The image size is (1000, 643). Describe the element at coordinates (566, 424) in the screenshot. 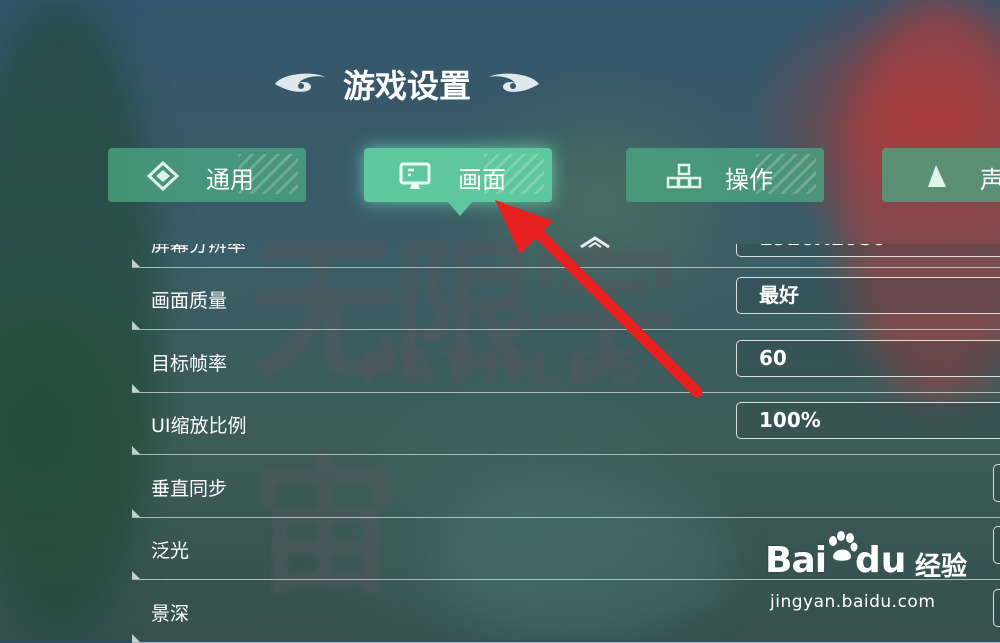

I see `setting-row-ui-scale: UI缩放比例 100%` at that location.